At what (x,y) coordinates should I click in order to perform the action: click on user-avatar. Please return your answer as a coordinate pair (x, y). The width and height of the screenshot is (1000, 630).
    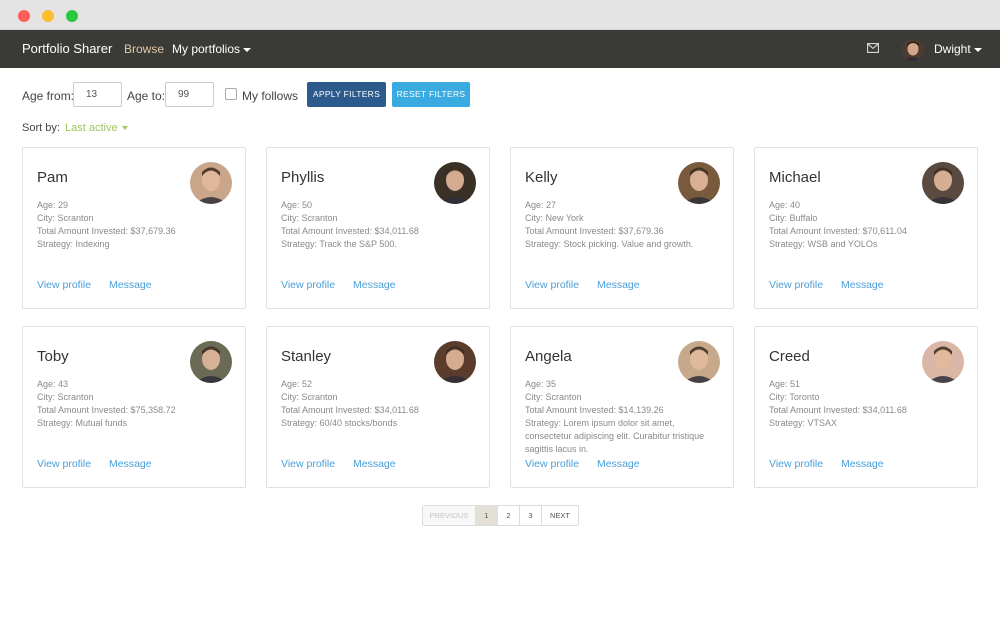
    Looking at the image, I should click on (913, 50).